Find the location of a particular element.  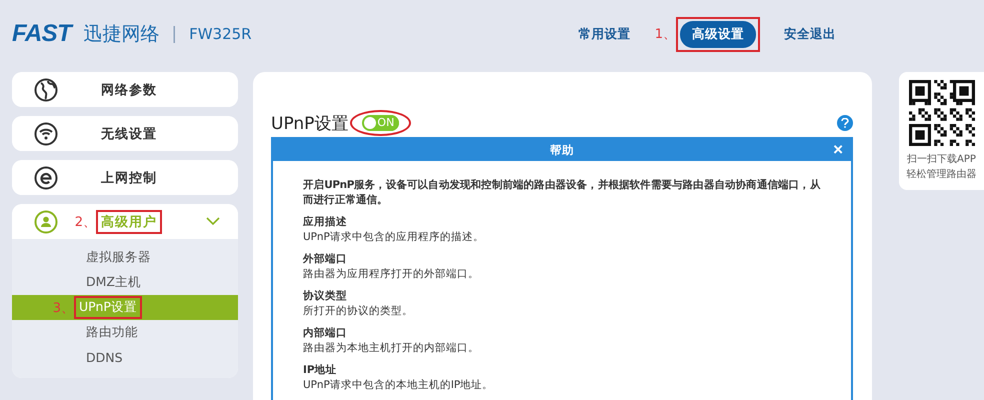

qr-caption: 扫一扫下载APP is located at coordinates (941, 159).